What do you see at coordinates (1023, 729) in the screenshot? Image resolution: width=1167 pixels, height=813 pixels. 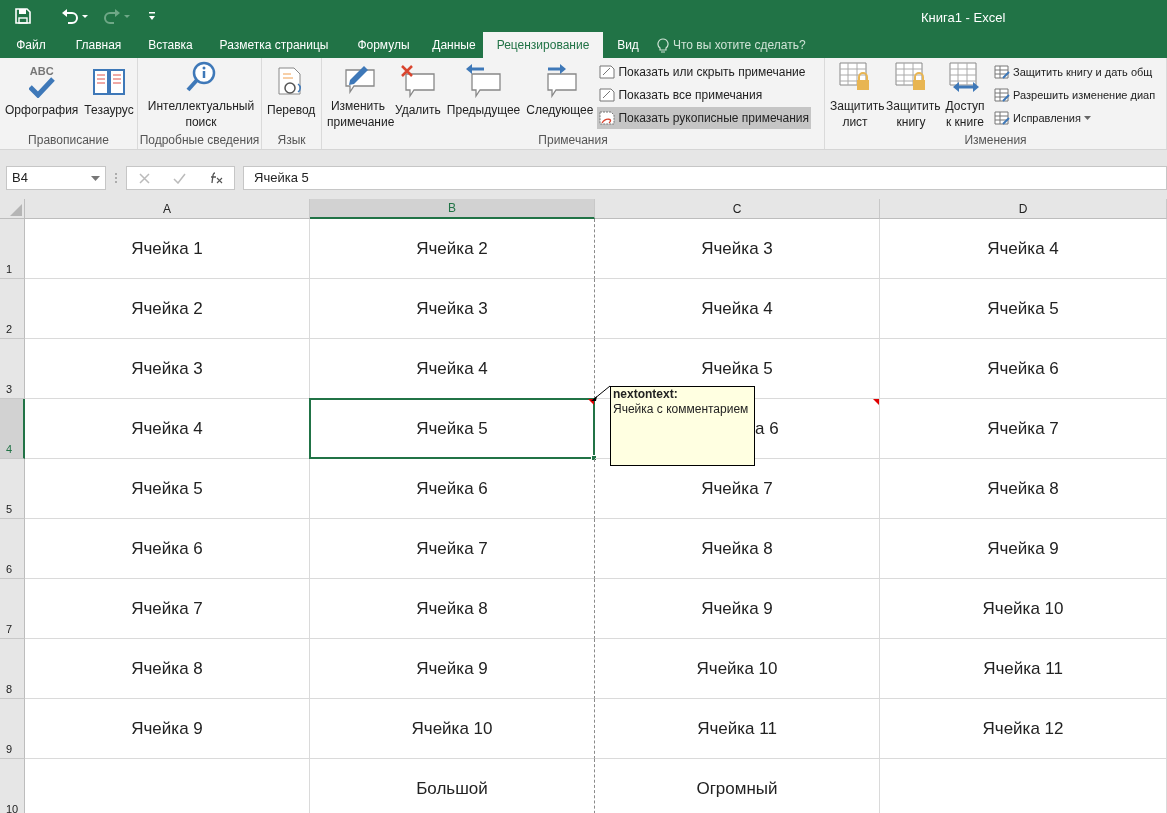 I see `table-cell: Ячейка 12` at bounding box center [1023, 729].